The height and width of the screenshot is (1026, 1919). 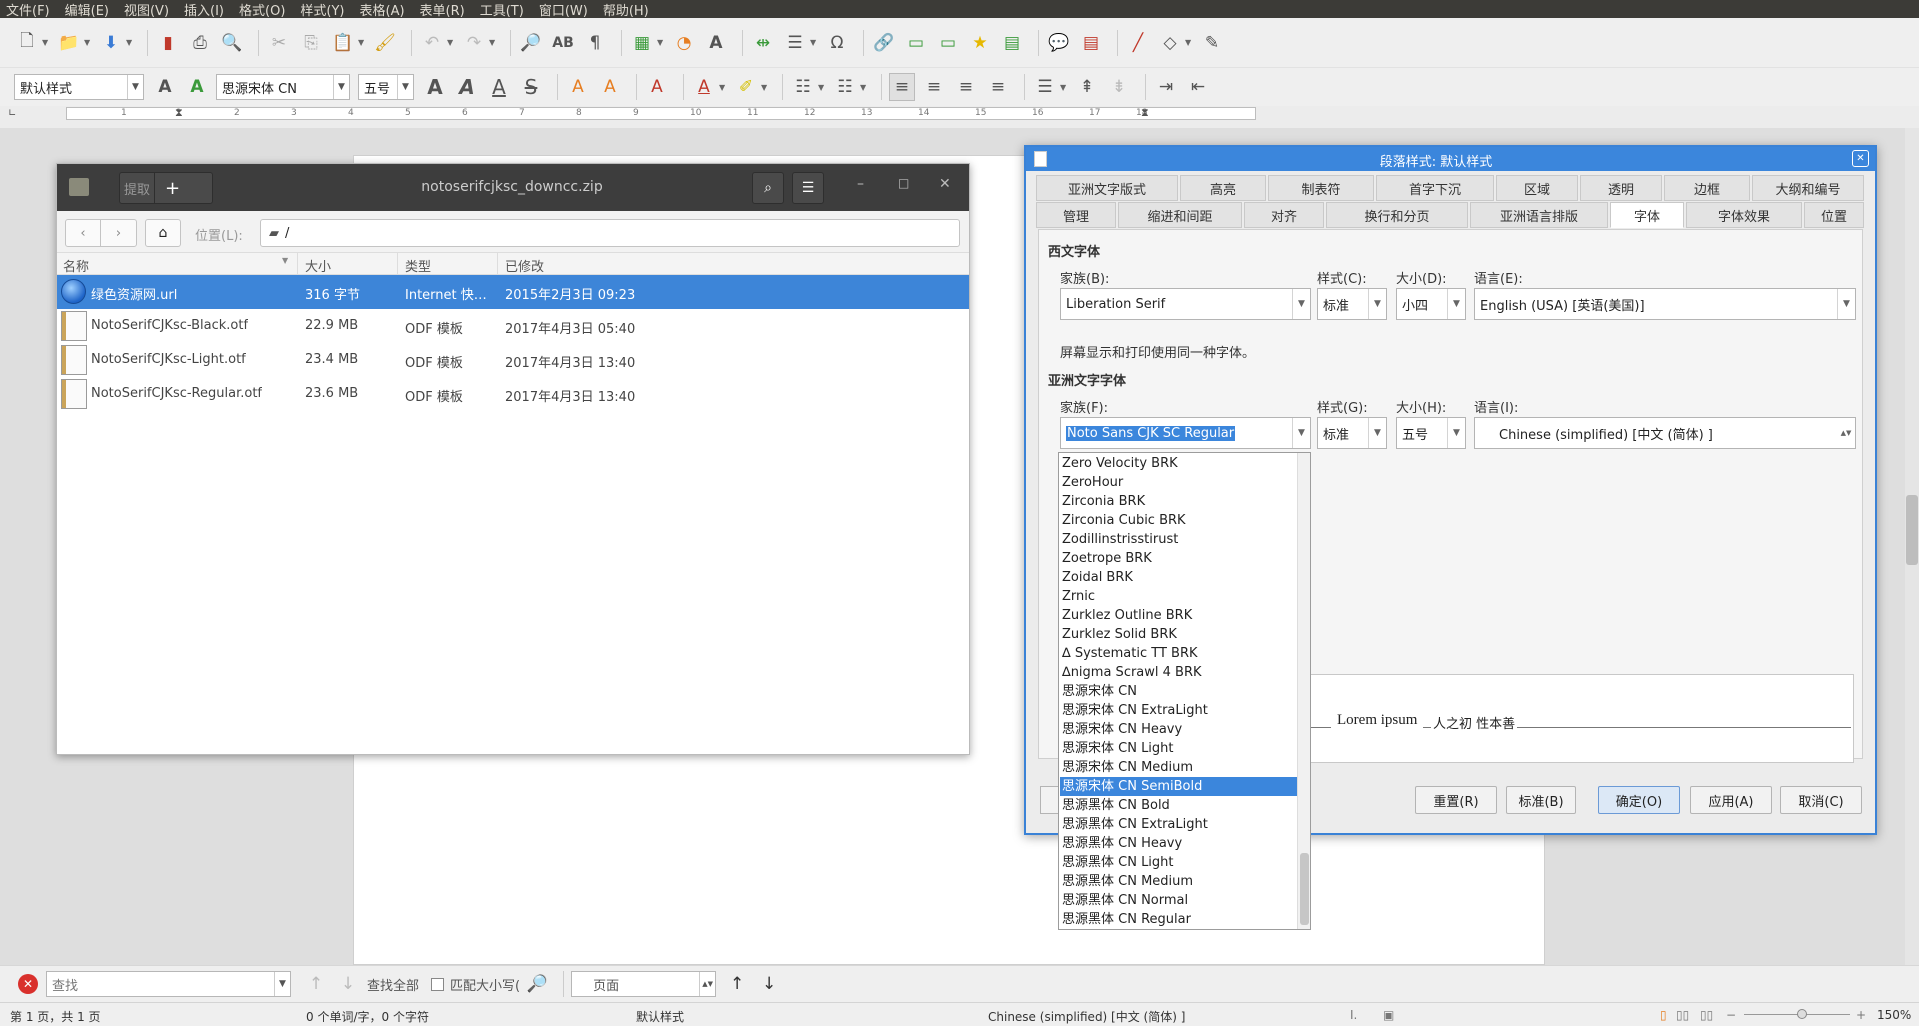 I want to click on font-option: 思源黑体 CN ExtraLight, so click(x=1179, y=824).